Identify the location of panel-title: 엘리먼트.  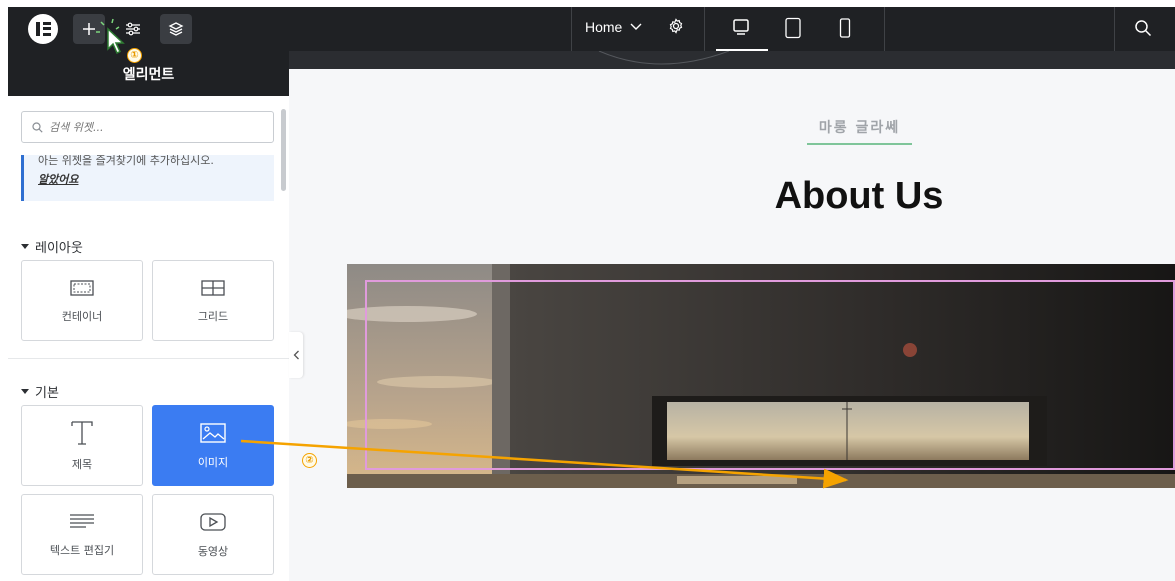
(148, 74).